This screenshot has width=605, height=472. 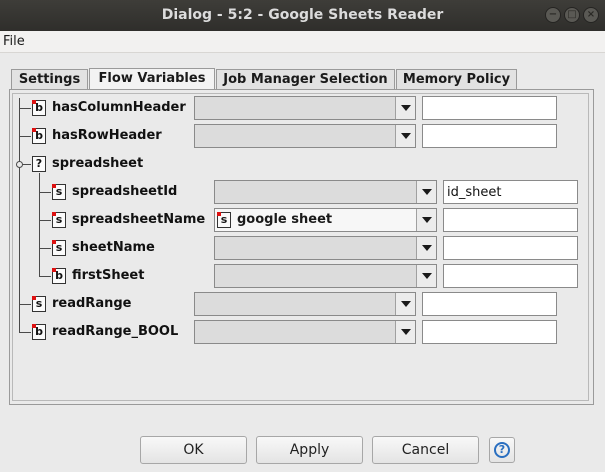 I want to click on select-value: google sheet, so click(x=285, y=219).